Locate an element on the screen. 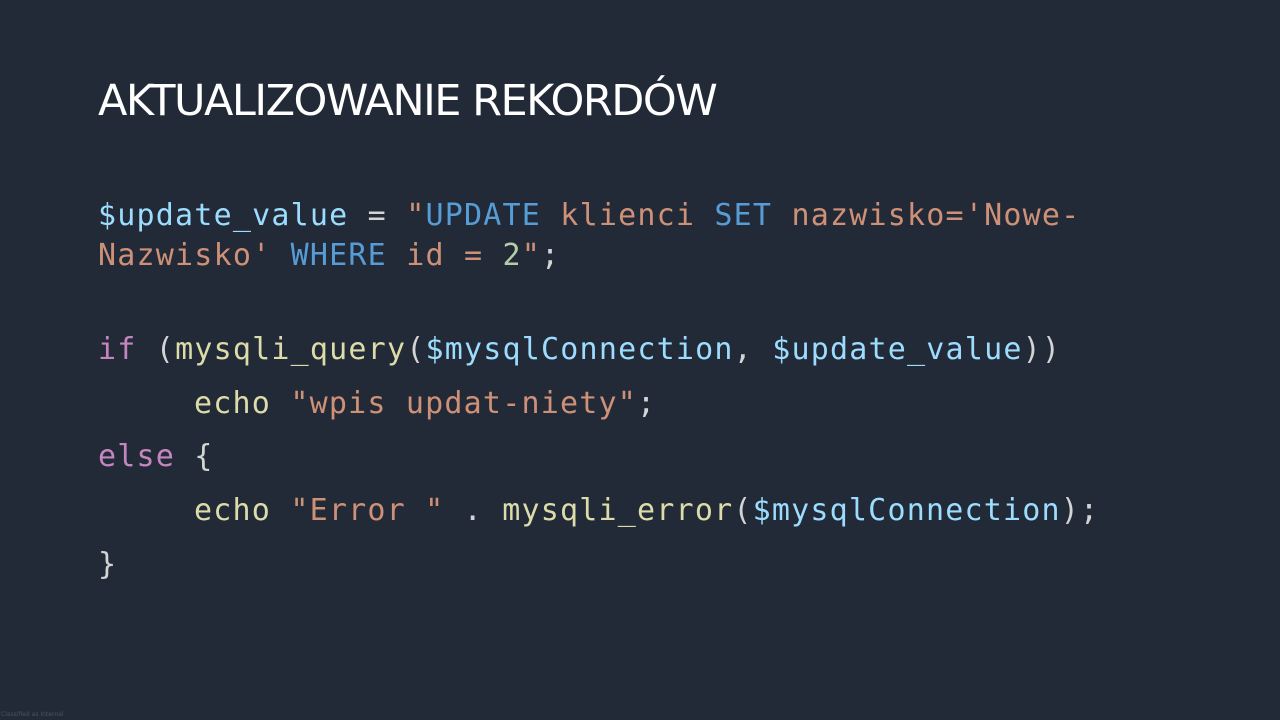  string-token: "Error " is located at coordinates (367, 510).